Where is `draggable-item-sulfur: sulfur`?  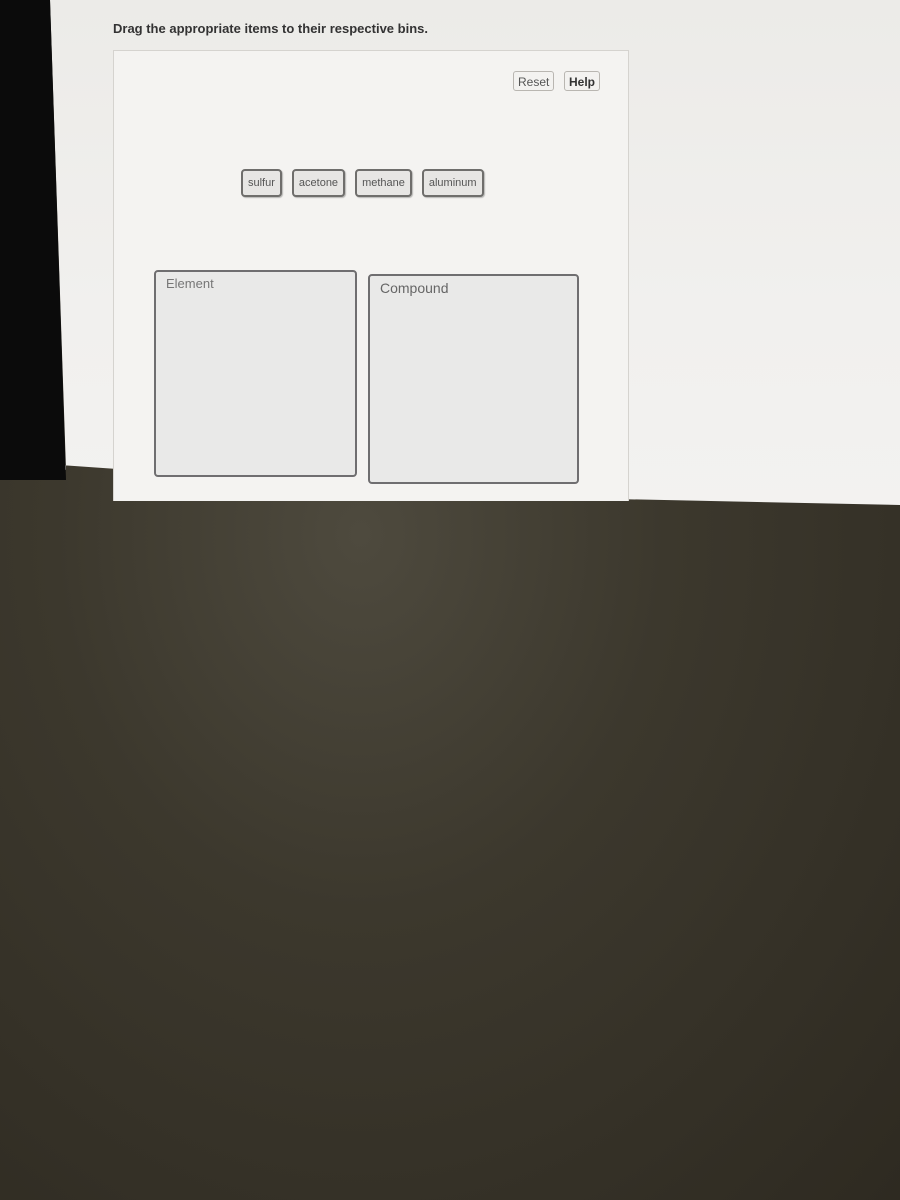
draggable-item-sulfur: sulfur is located at coordinates (261, 183).